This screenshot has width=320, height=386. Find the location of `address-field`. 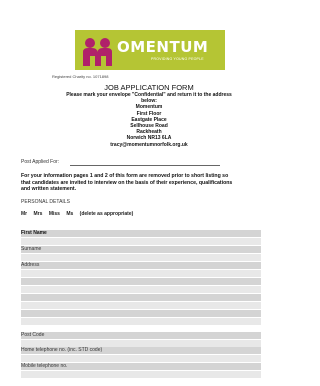

address-field is located at coordinates (141, 265).